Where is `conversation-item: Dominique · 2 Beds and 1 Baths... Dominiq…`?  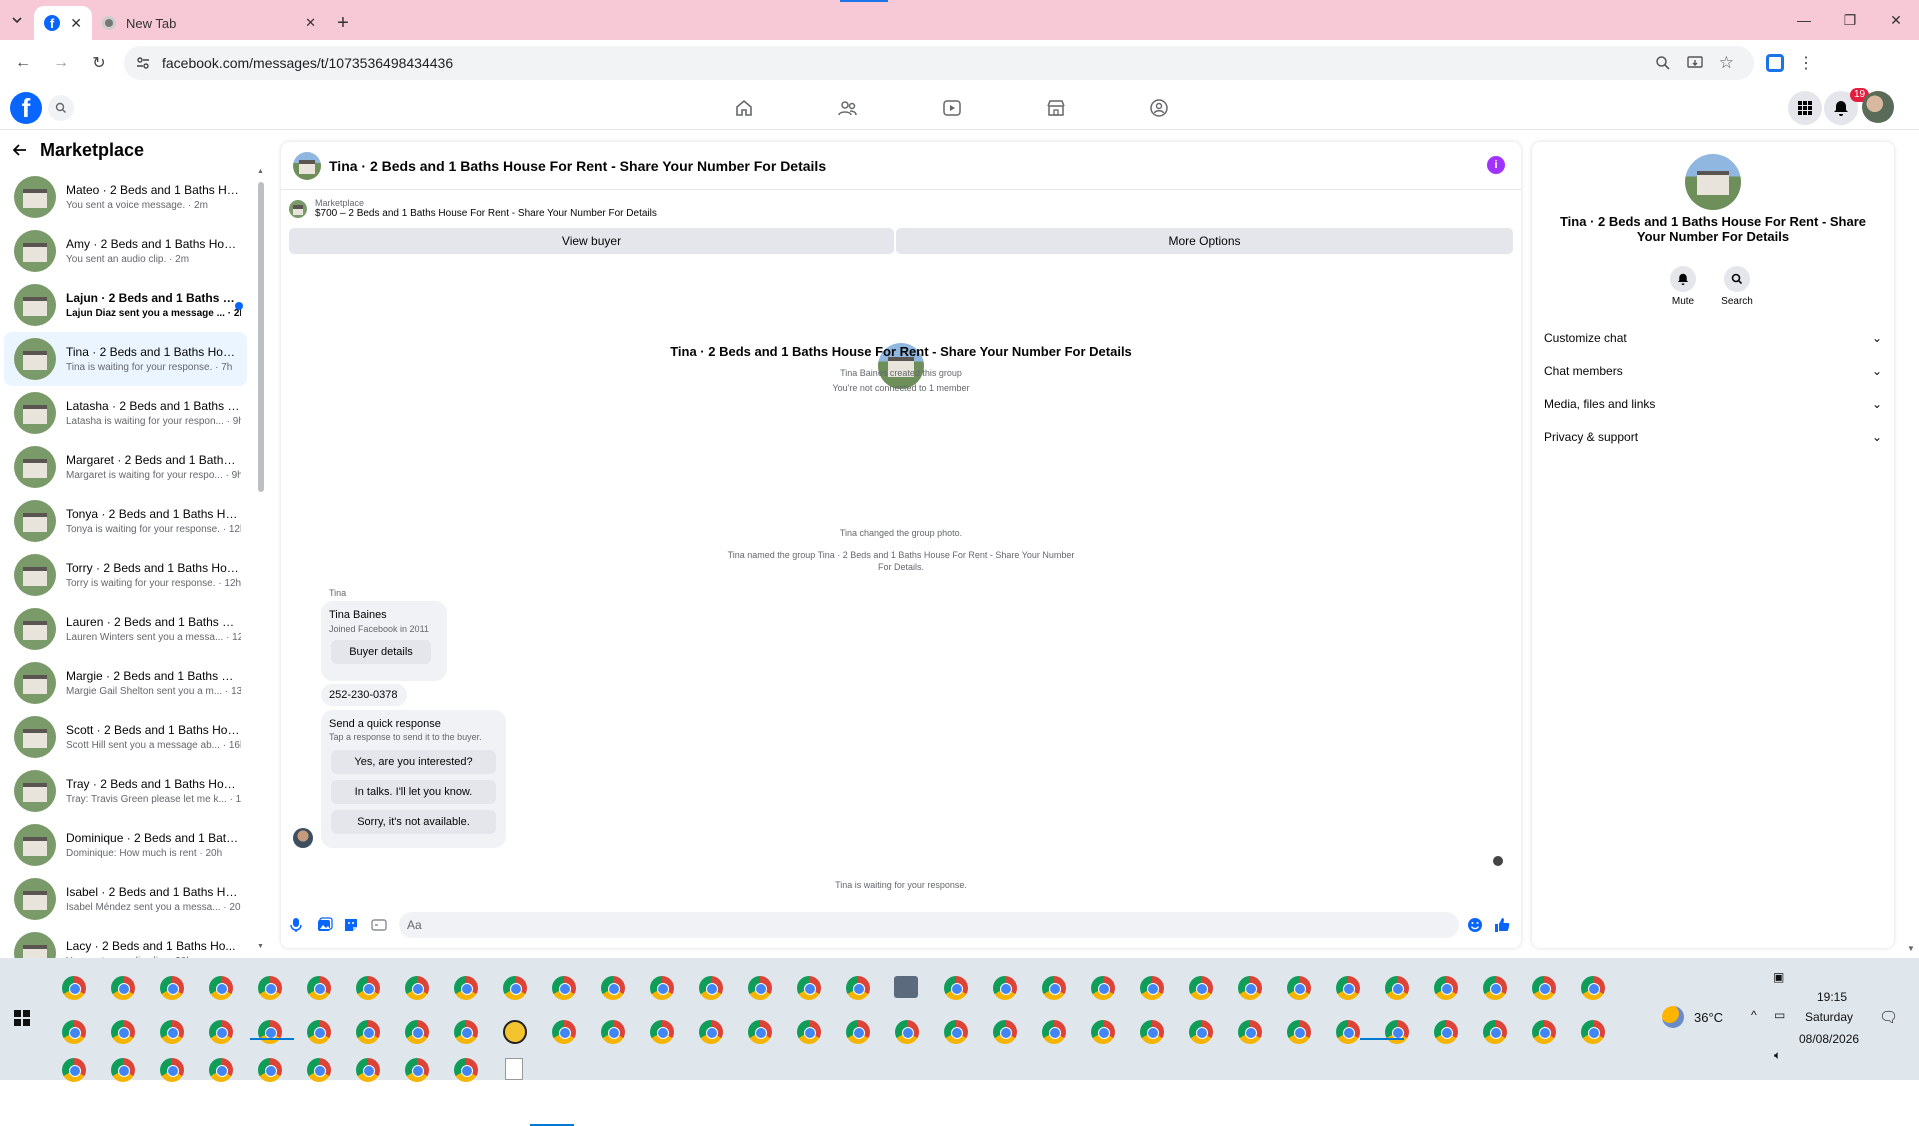
conversation-item: Dominique · 2 Beds and 1 Baths... Dominiq… is located at coordinates (125, 845).